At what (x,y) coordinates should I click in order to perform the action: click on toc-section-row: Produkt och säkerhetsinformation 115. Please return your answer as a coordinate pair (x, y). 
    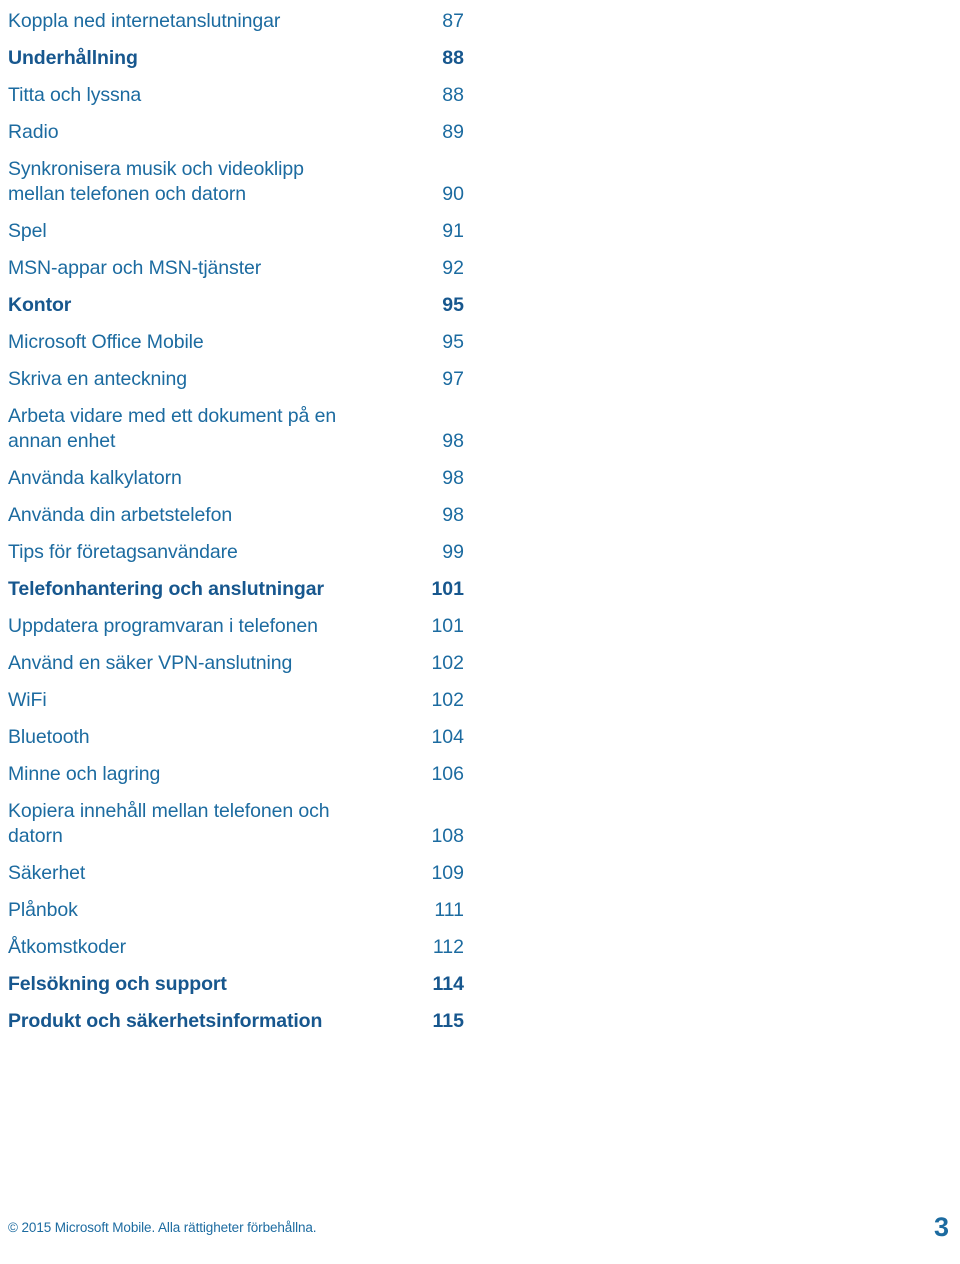
    Looking at the image, I should click on (236, 1022).